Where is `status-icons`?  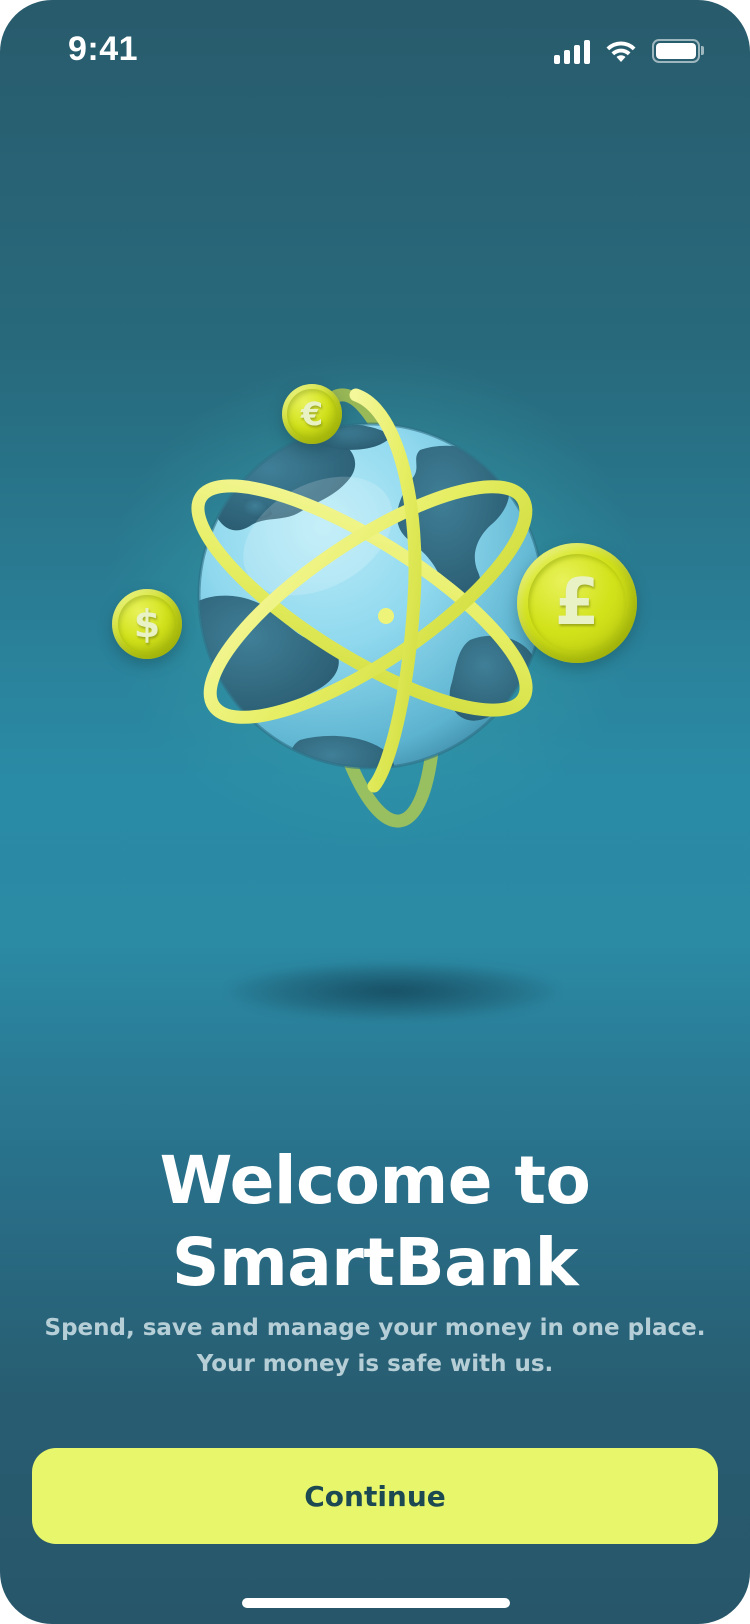 status-icons is located at coordinates (629, 51).